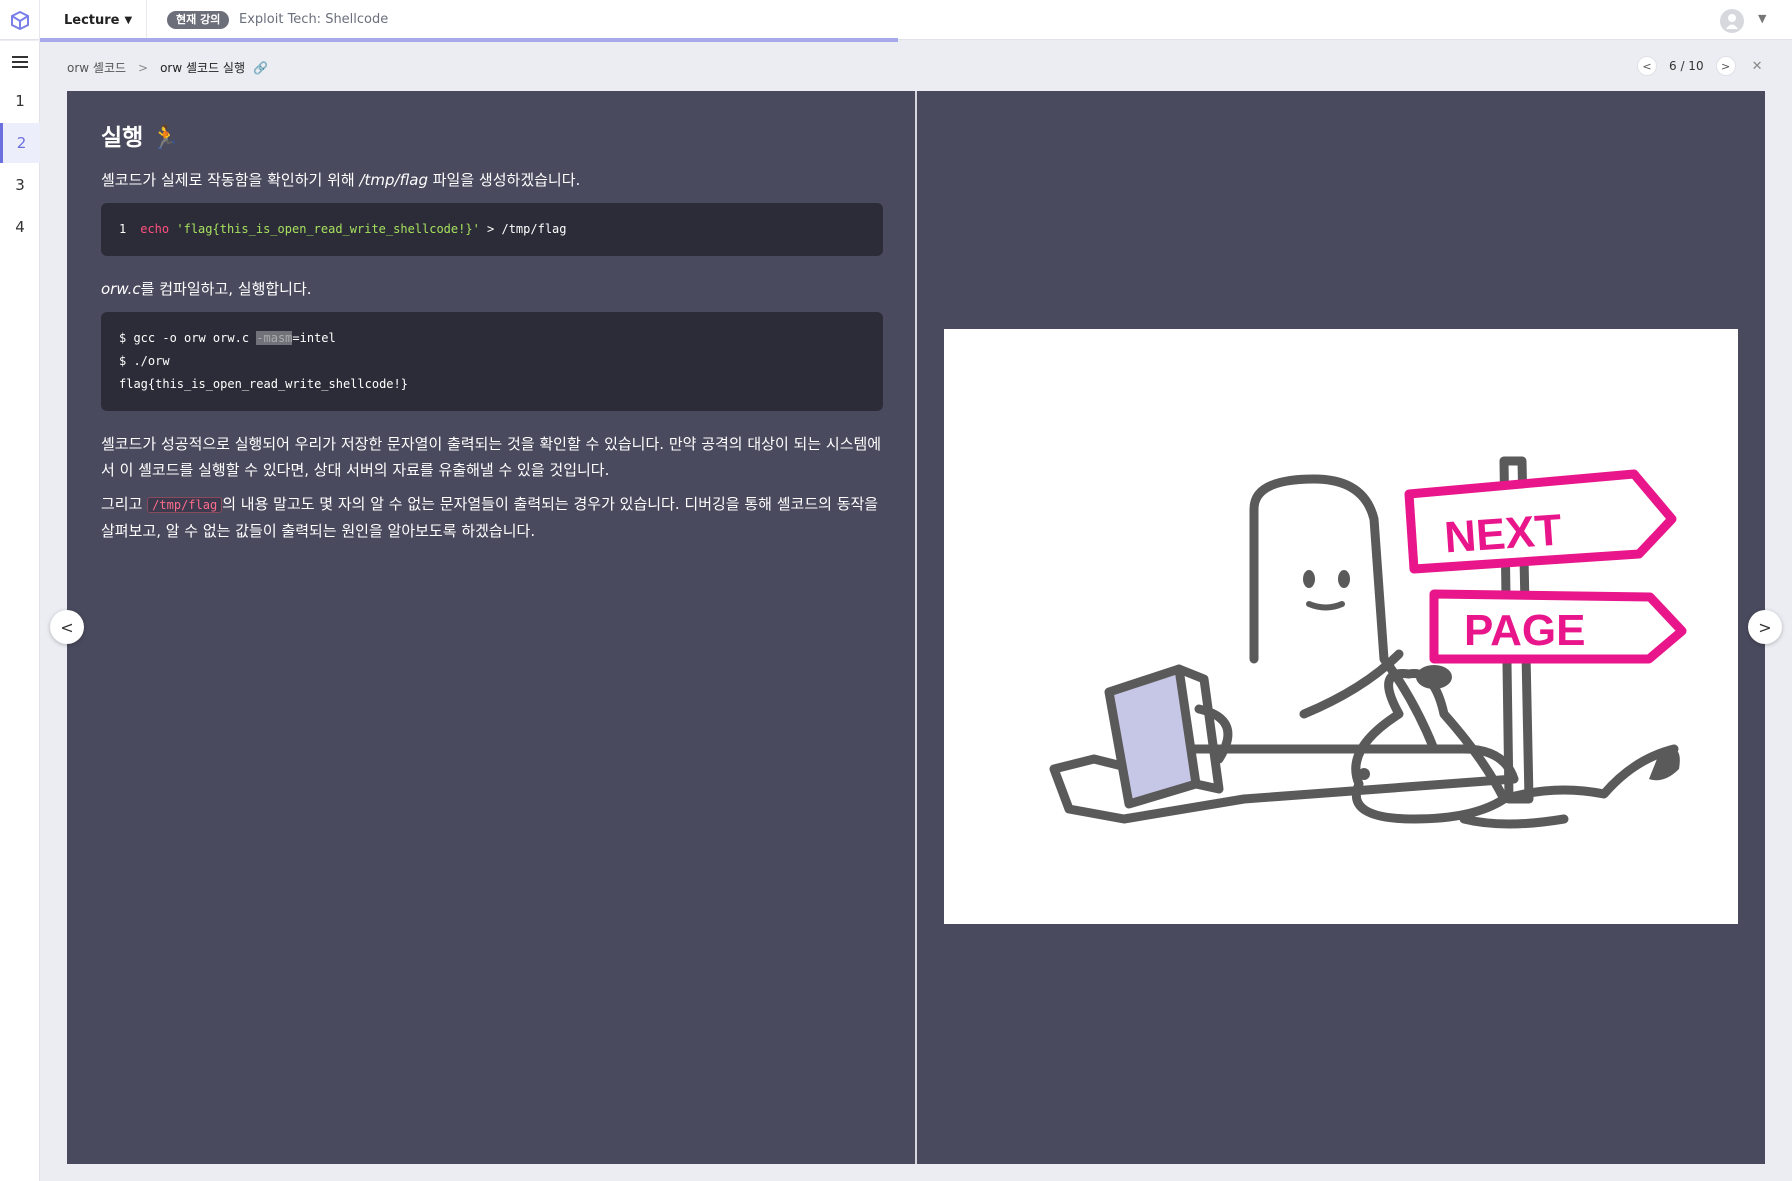 The image size is (1792, 1181). I want to click on p1-path: /tmp/flag, so click(393, 180).